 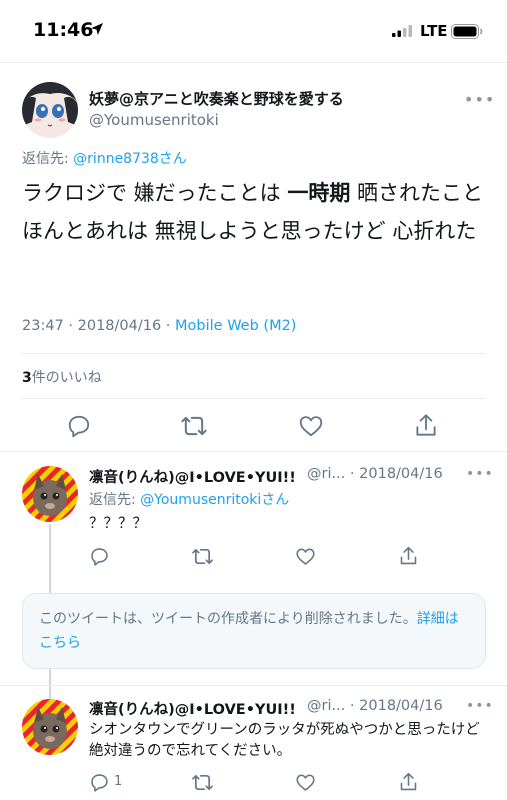 What do you see at coordinates (97, 29) in the screenshot?
I see `location-arrow-icon` at bounding box center [97, 29].